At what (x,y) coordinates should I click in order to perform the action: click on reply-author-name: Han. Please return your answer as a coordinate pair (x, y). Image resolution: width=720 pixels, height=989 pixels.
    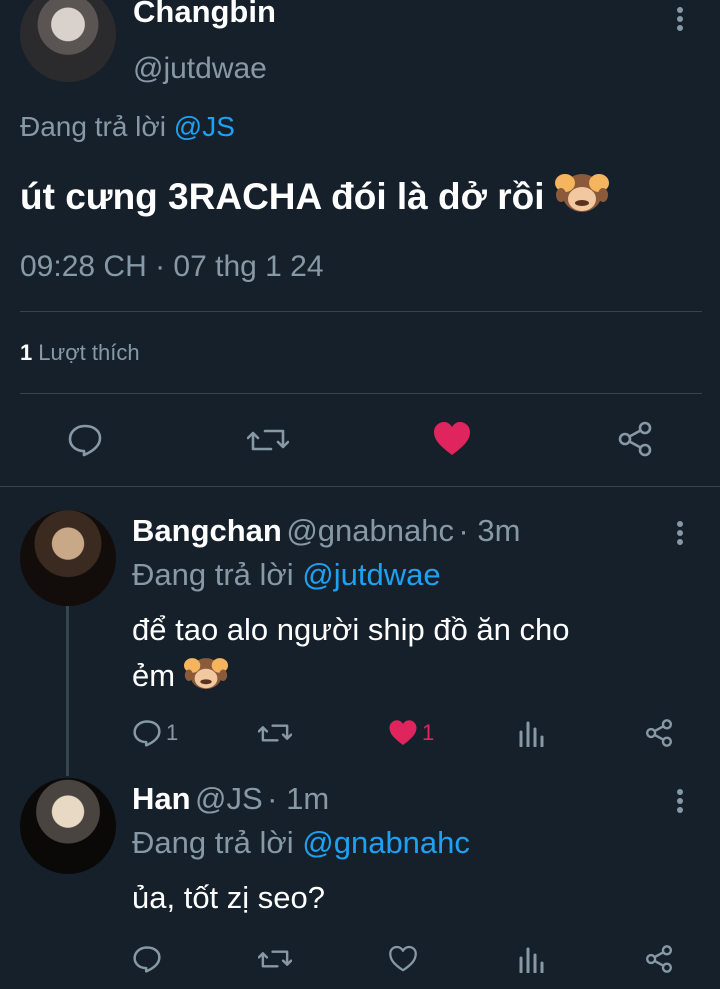
    Looking at the image, I should click on (161, 798).